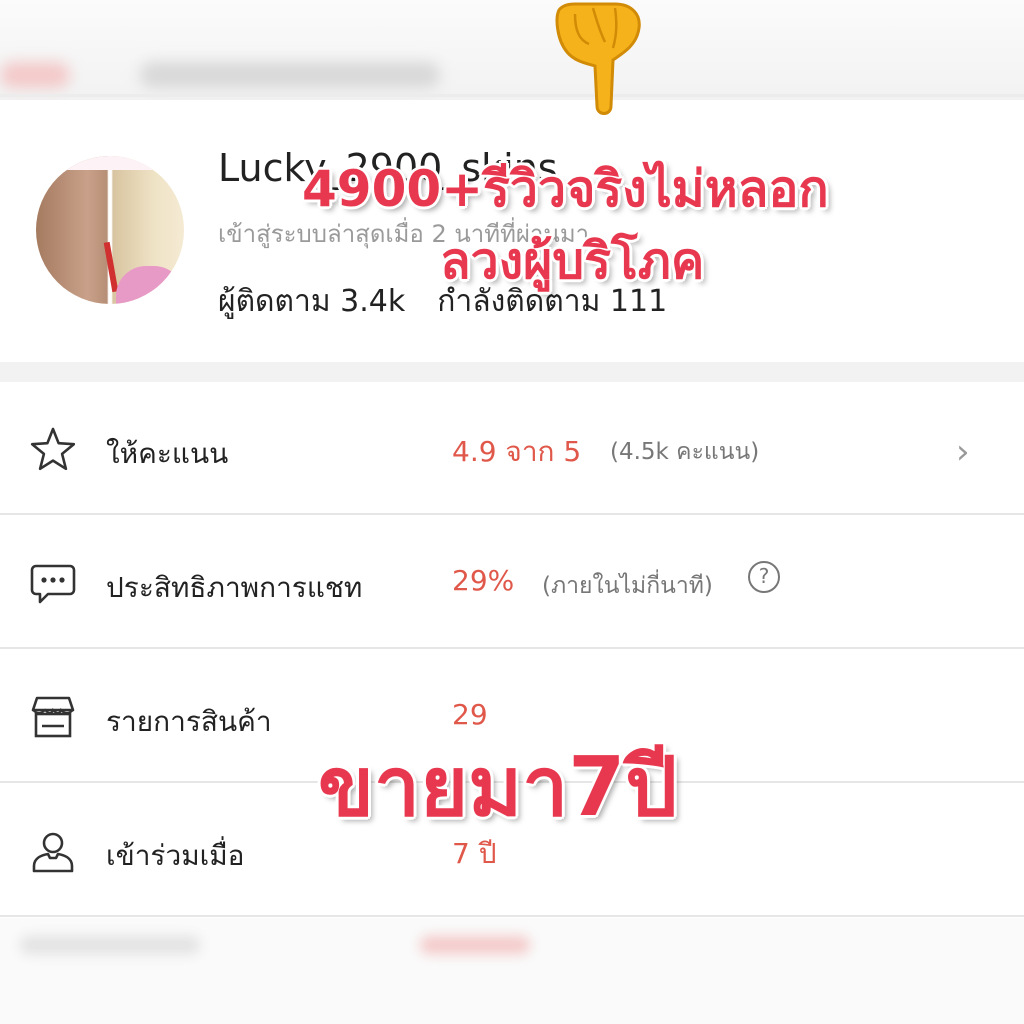 This screenshot has height=1024, width=1024. I want to click on bottom-blur-area, so click(512, 971).